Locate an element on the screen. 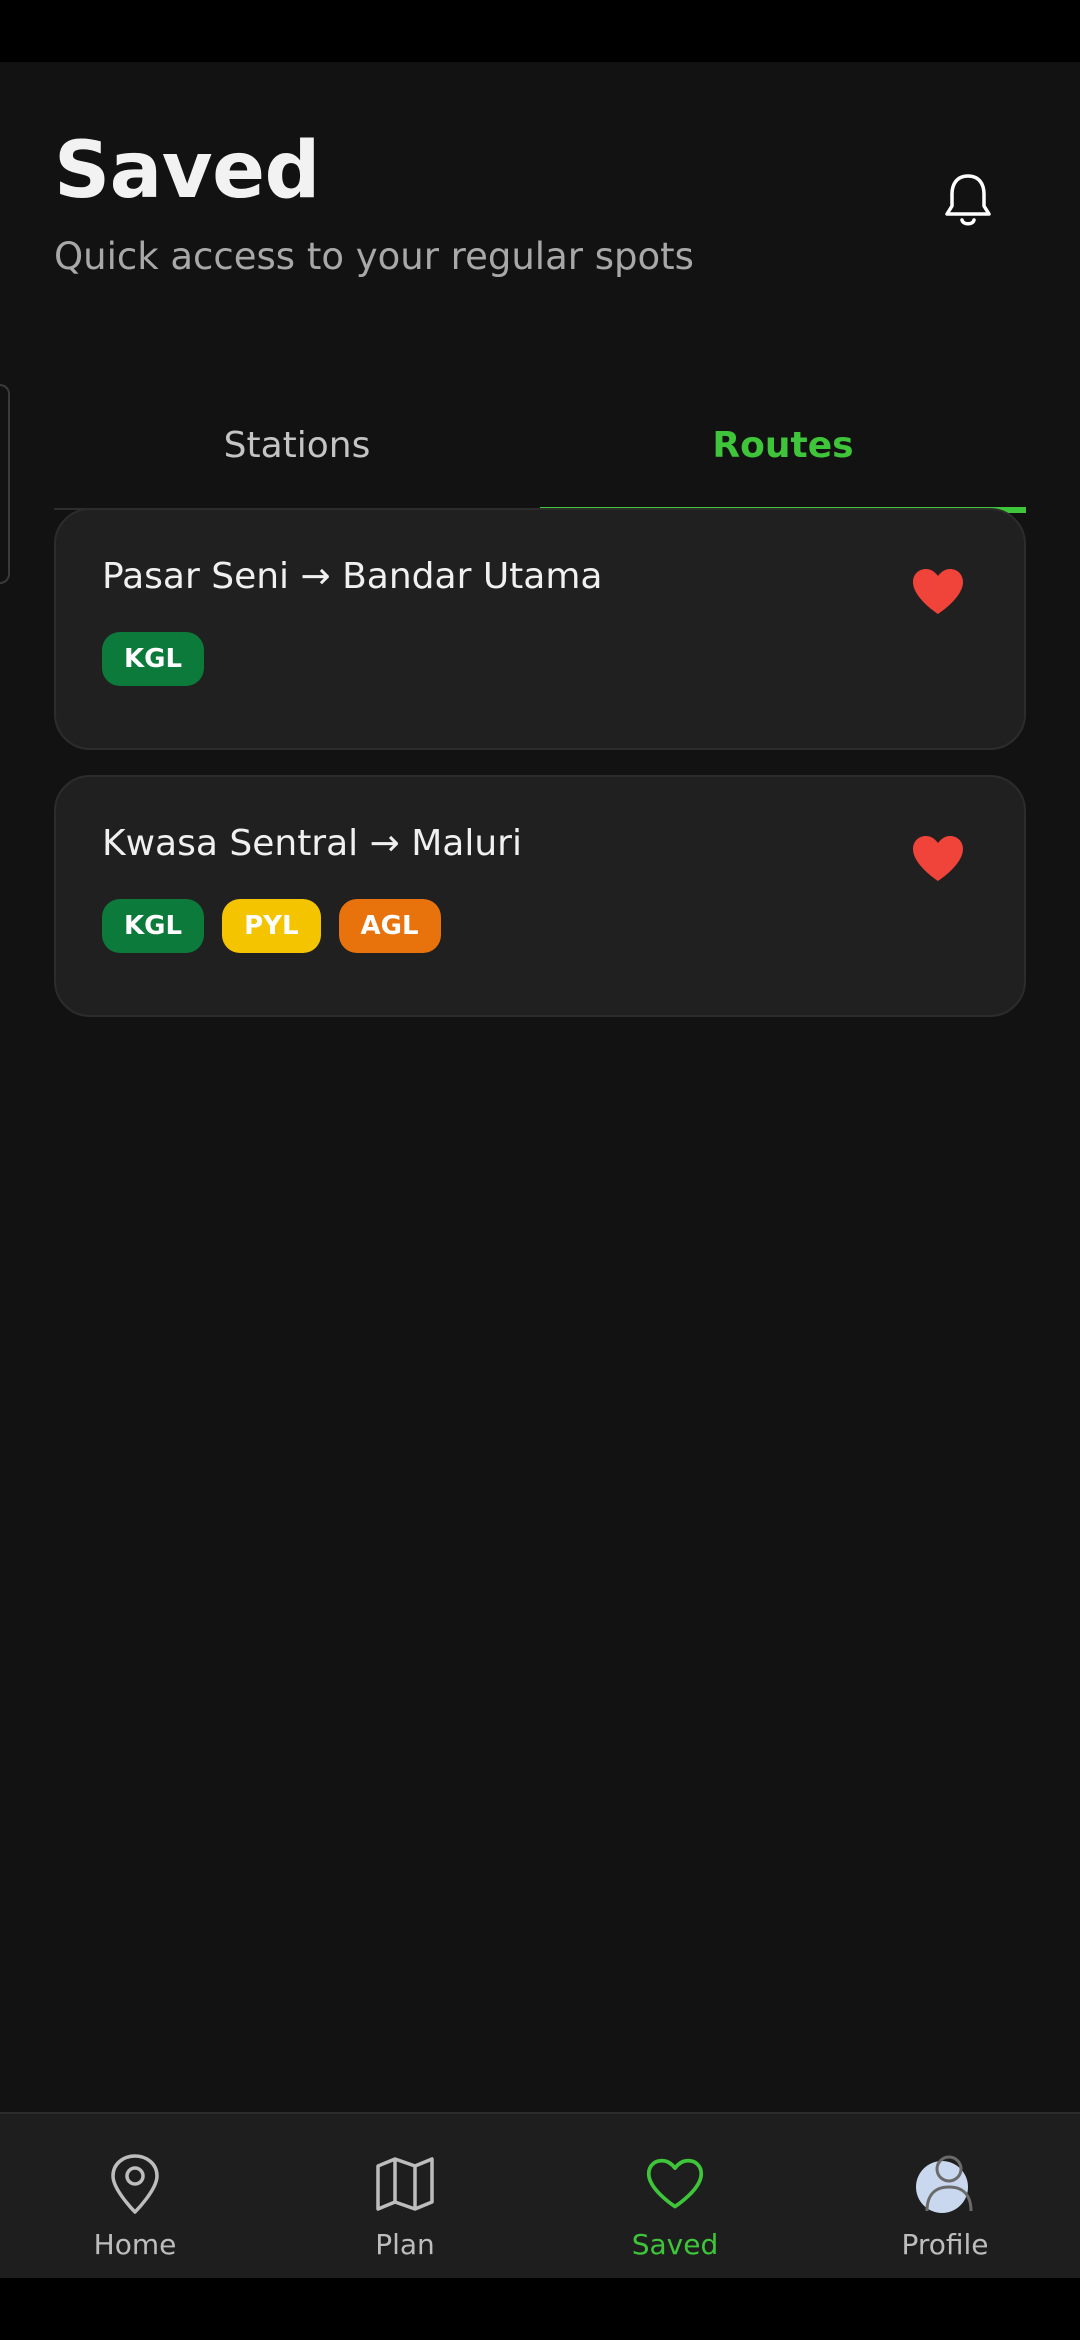 Image resolution: width=1080 pixels, height=2340 pixels. bell-icon is located at coordinates (968, 201).